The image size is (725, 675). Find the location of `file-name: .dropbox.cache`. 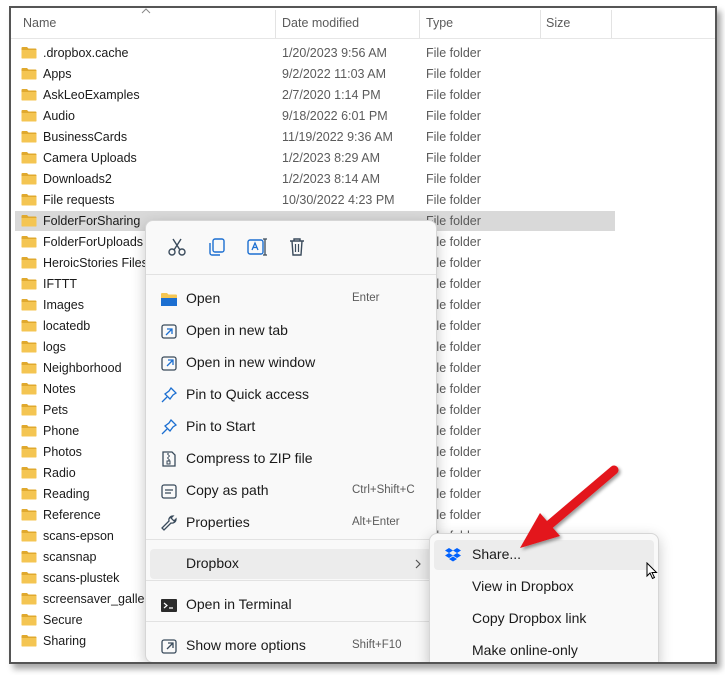

file-name: .dropbox.cache is located at coordinates (86, 53).